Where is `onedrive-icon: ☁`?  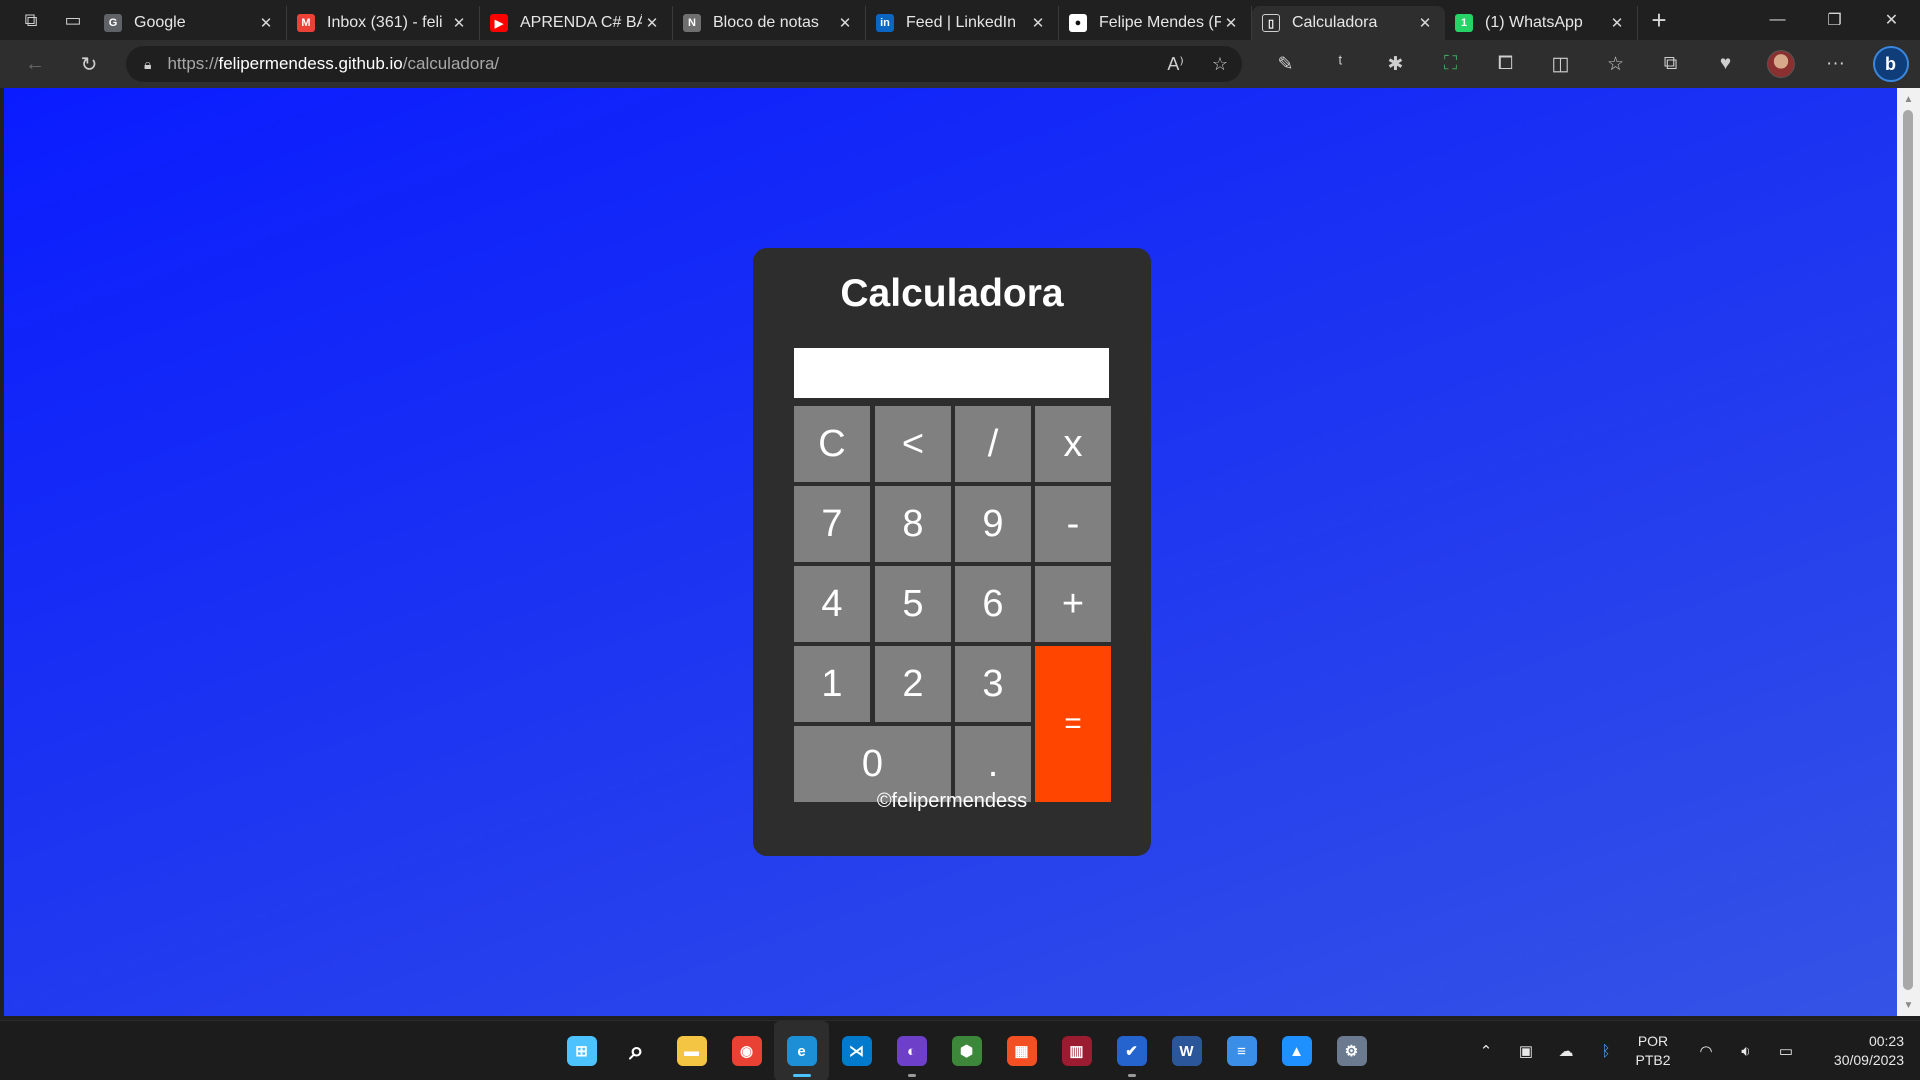 onedrive-icon: ☁ is located at coordinates (1566, 1051).